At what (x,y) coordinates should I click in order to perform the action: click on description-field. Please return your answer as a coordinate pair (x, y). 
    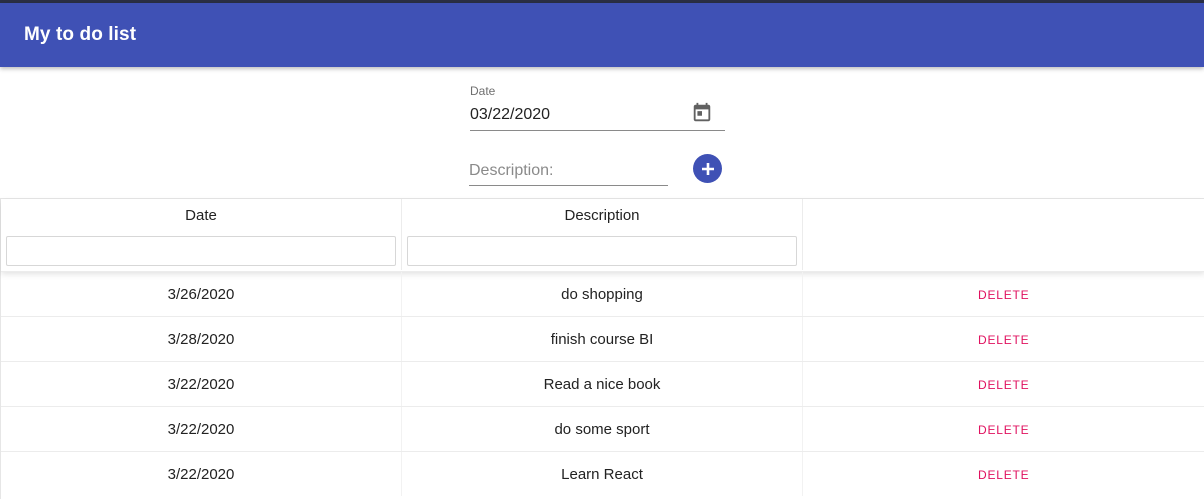
    Looking at the image, I should click on (568, 171).